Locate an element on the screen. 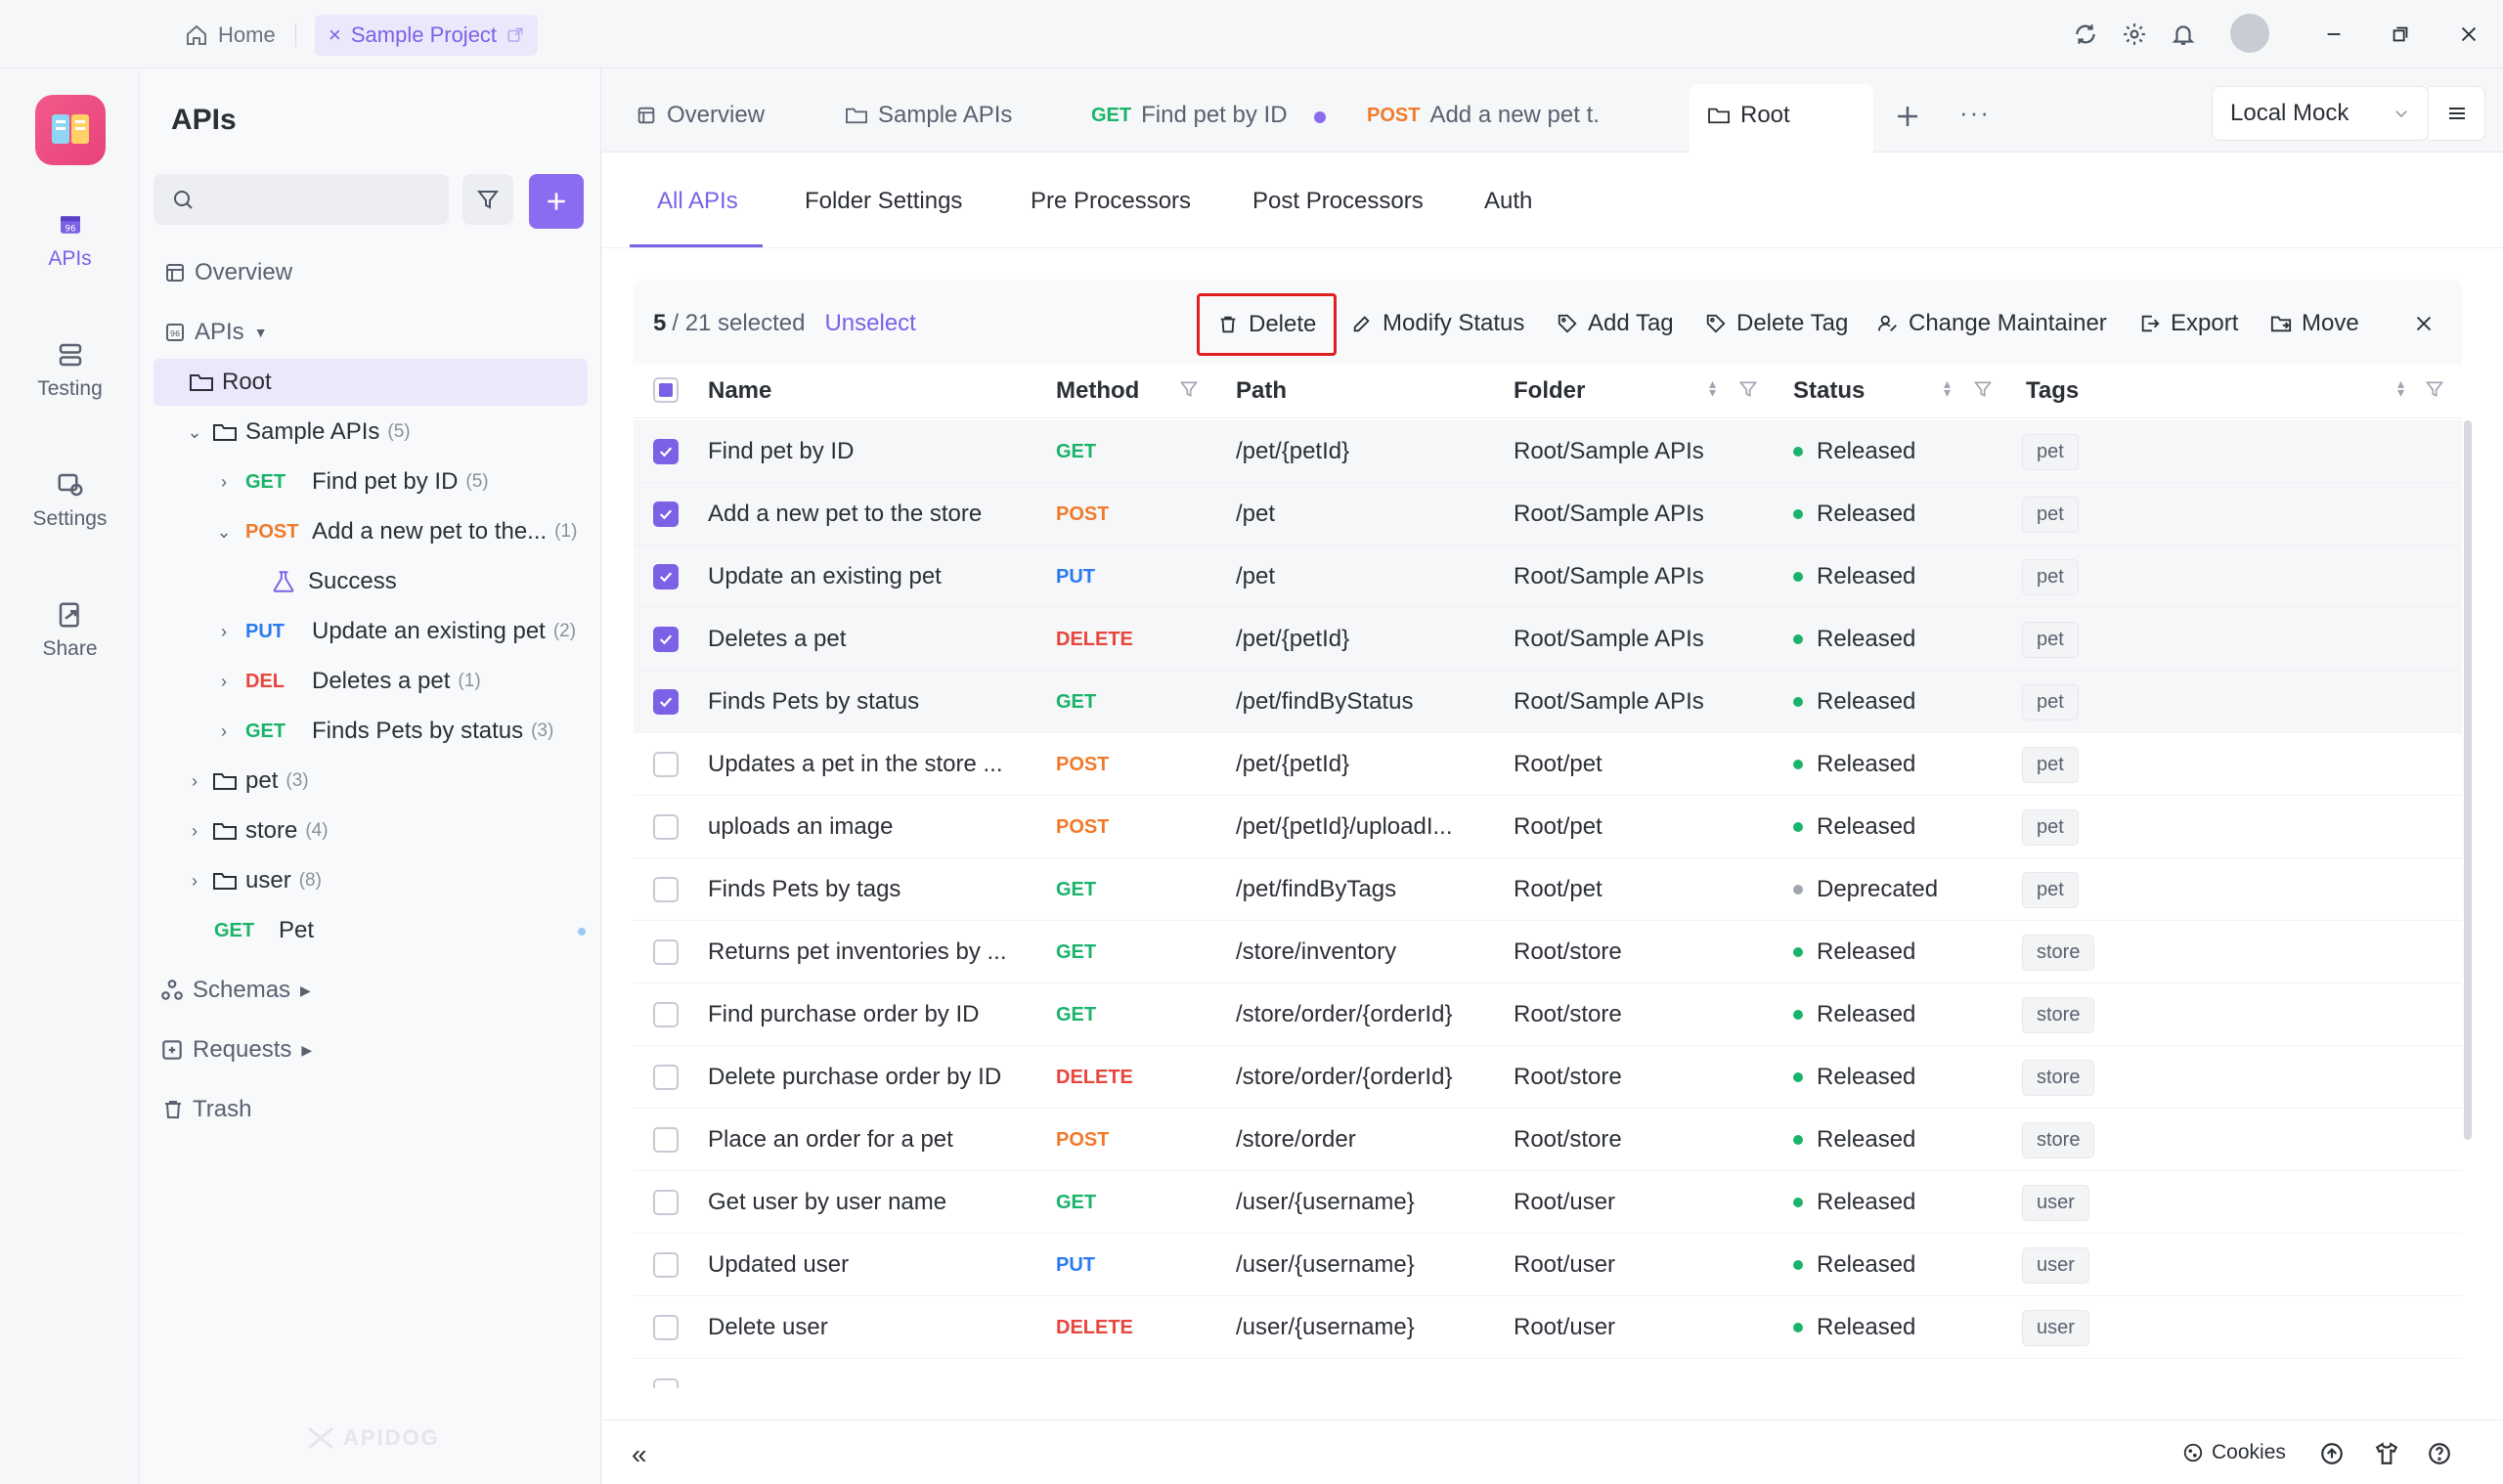  maximize-icon is located at coordinates (2400, 34).